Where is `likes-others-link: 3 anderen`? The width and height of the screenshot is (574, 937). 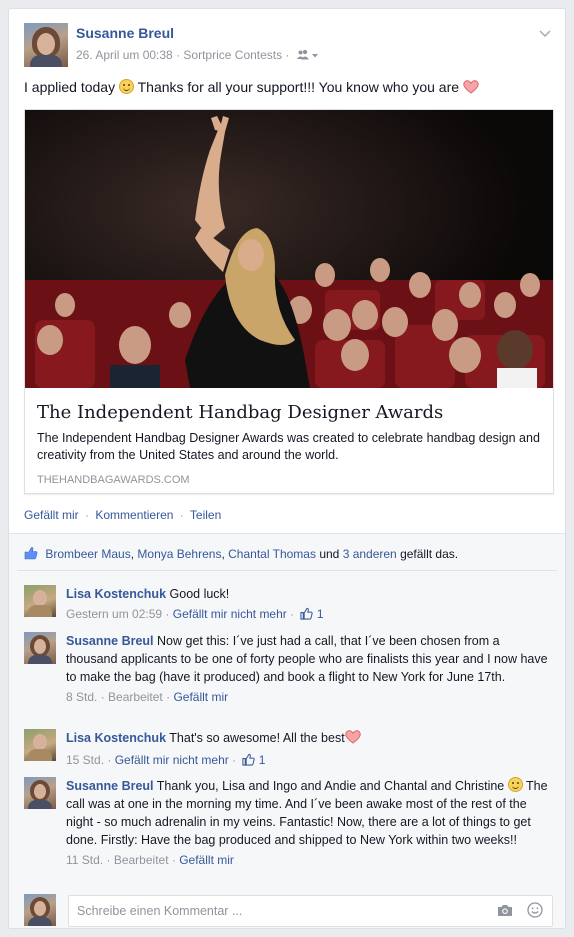 likes-others-link: 3 anderen is located at coordinates (370, 554).